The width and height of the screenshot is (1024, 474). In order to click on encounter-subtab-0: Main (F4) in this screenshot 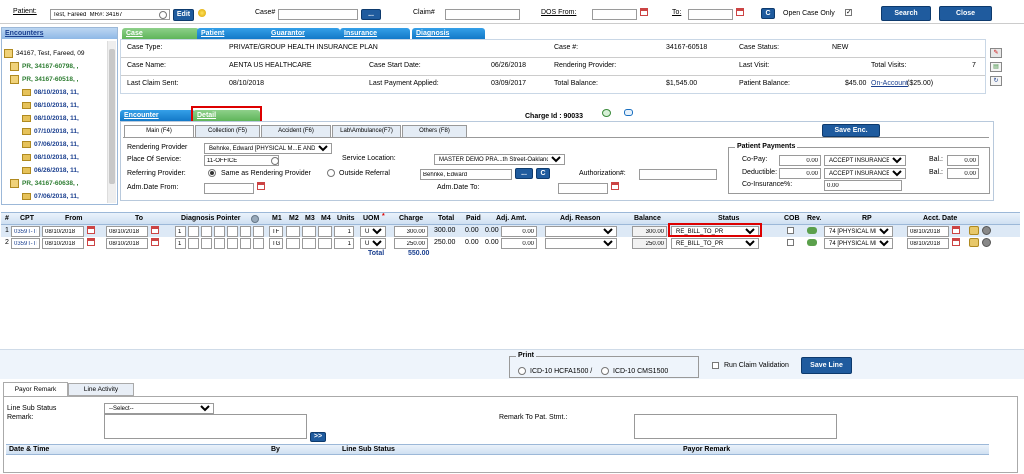, I will do `click(159, 131)`.